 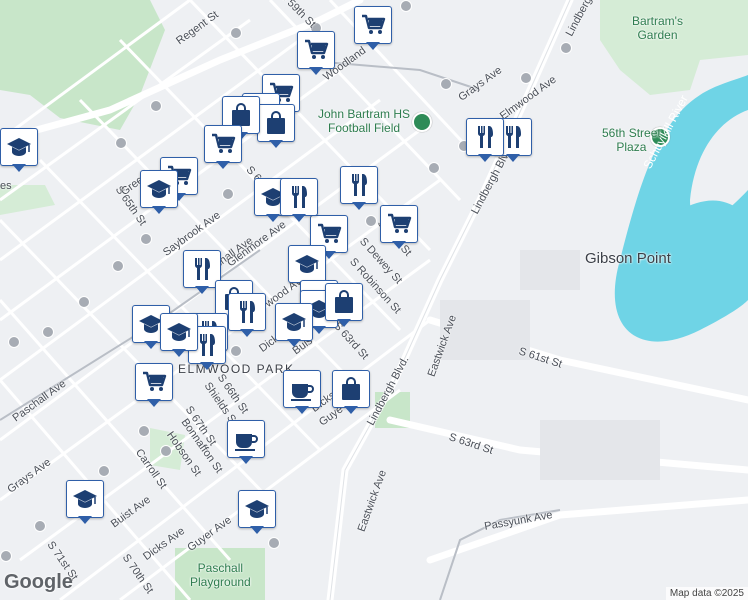 What do you see at coordinates (657, 28) in the screenshot?
I see `poi-label: Bartram's Garden` at bounding box center [657, 28].